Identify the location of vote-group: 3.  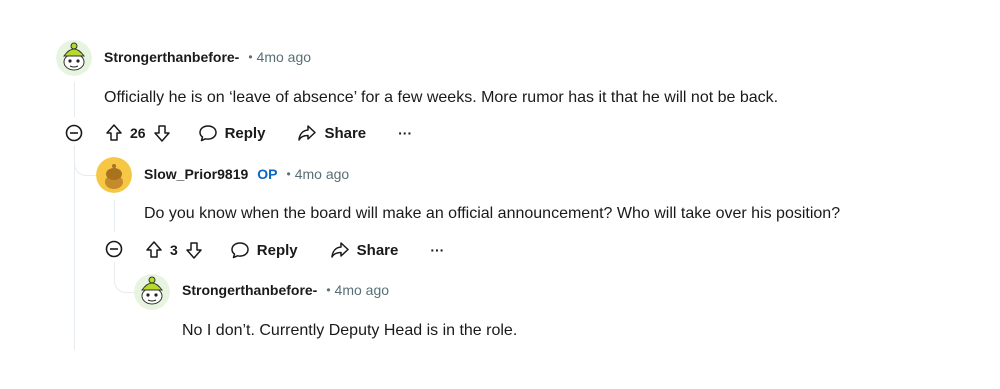
(174, 250).